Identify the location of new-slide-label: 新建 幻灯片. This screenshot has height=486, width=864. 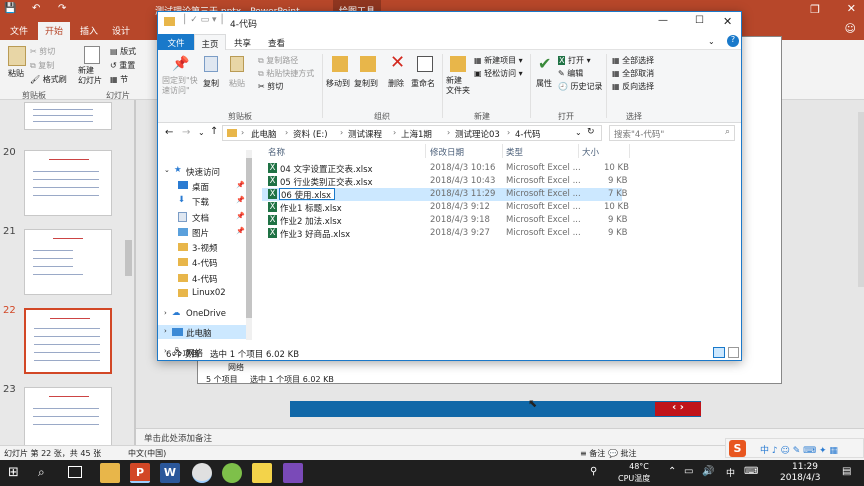
(90, 76).